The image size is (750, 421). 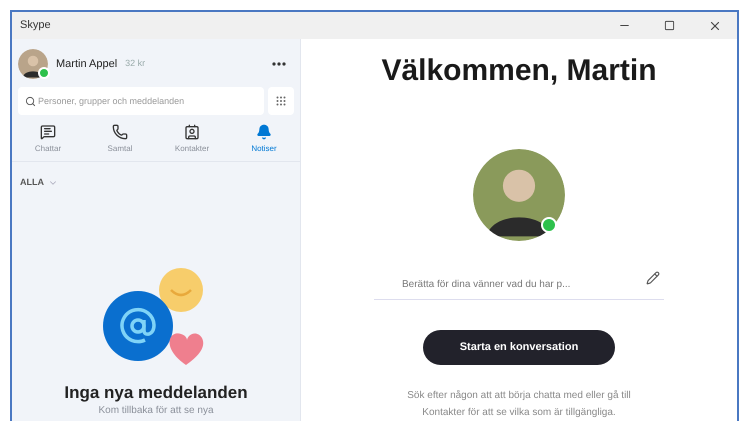 What do you see at coordinates (48, 132) in the screenshot?
I see `chat-icon` at bounding box center [48, 132].